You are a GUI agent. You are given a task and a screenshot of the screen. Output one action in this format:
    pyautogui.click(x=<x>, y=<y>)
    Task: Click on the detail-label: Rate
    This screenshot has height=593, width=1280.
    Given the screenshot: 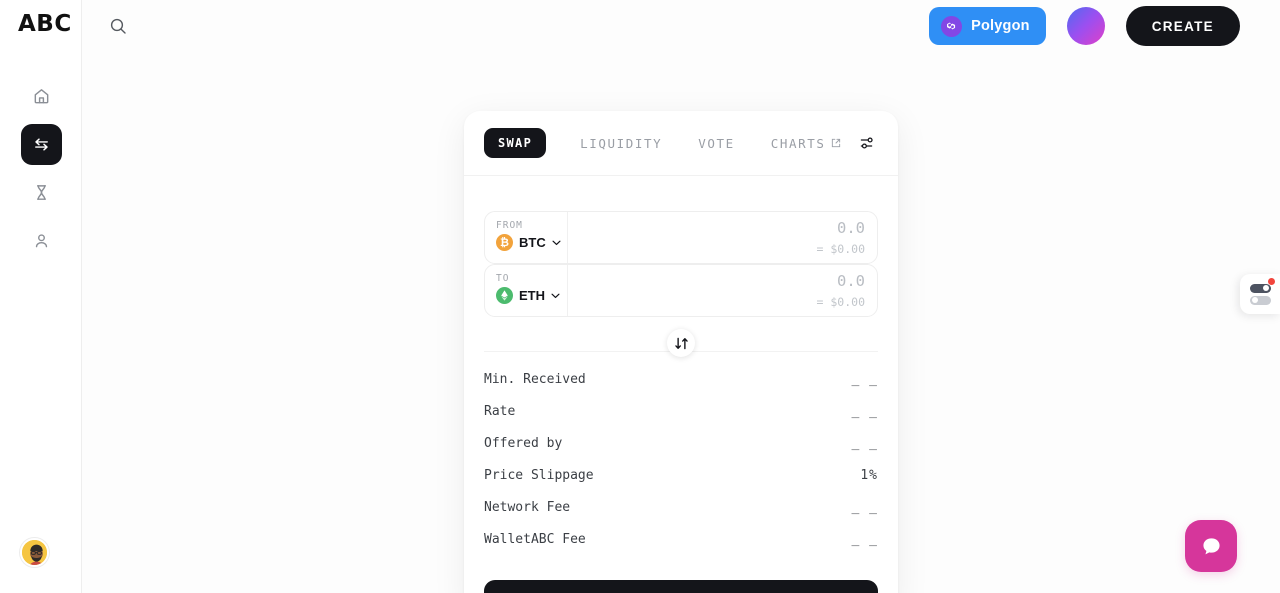 What is the action you would take?
    pyautogui.click(x=500, y=411)
    